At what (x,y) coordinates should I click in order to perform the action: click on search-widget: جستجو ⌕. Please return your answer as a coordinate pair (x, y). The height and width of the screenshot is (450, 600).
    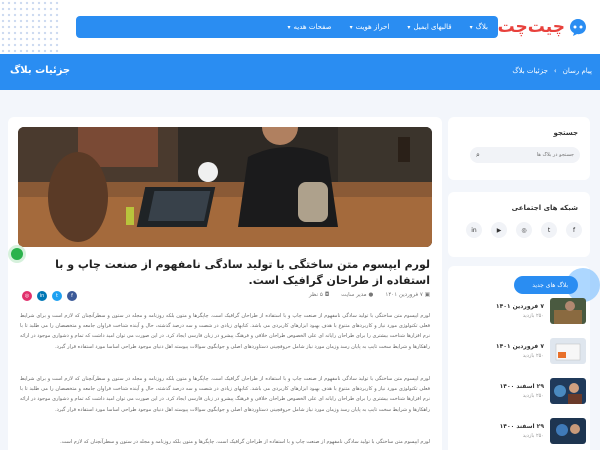
    Looking at the image, I should click on (519, 148).